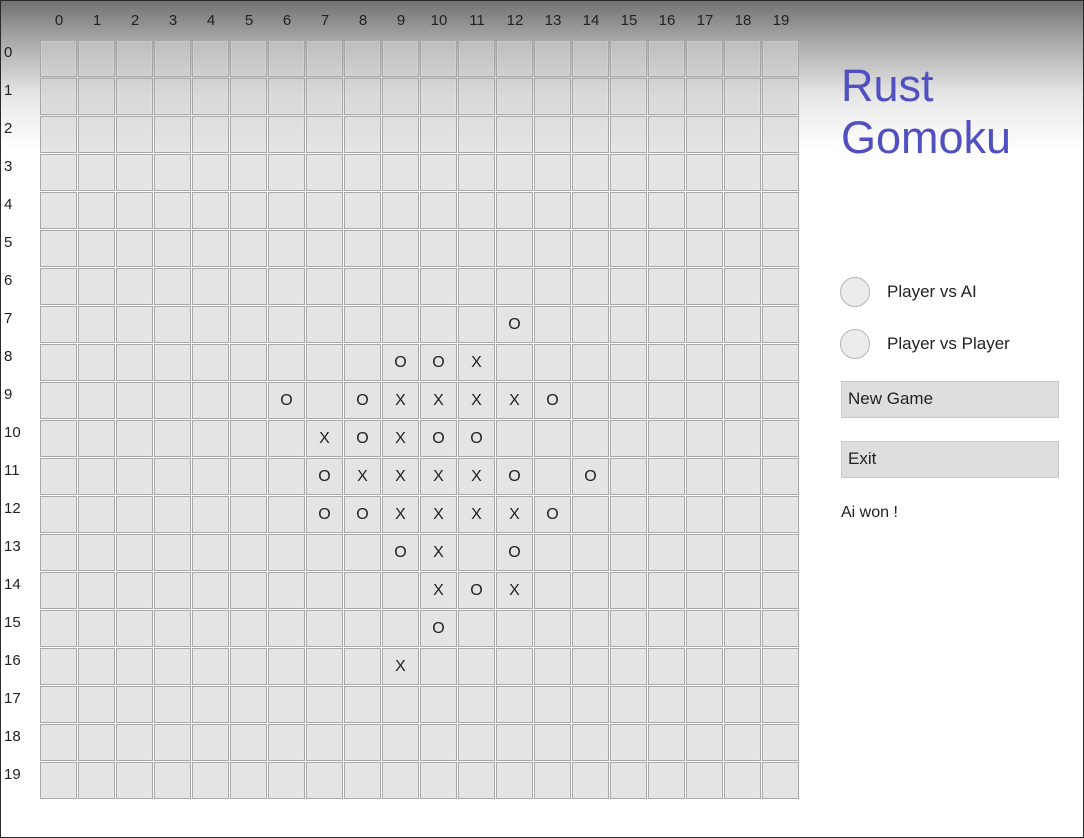  Describe the element at coordinates (908, 292) in the screenshot. I see `radio-player-vs-ai: Player vs AI` at that location.